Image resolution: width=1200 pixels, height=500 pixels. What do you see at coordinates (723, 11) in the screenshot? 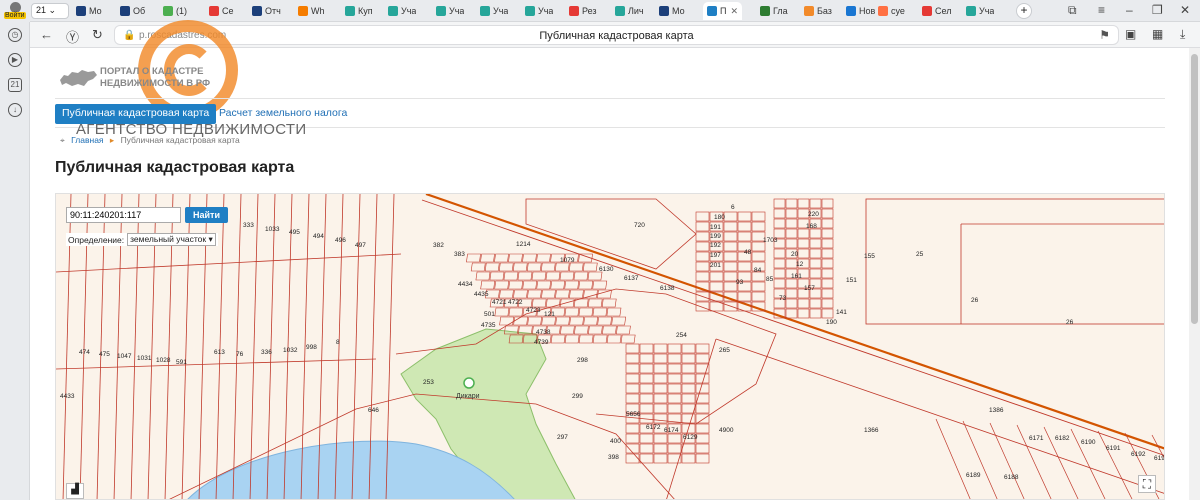
I see `browser-tab: П ✕` at bounding box center [723, 11].